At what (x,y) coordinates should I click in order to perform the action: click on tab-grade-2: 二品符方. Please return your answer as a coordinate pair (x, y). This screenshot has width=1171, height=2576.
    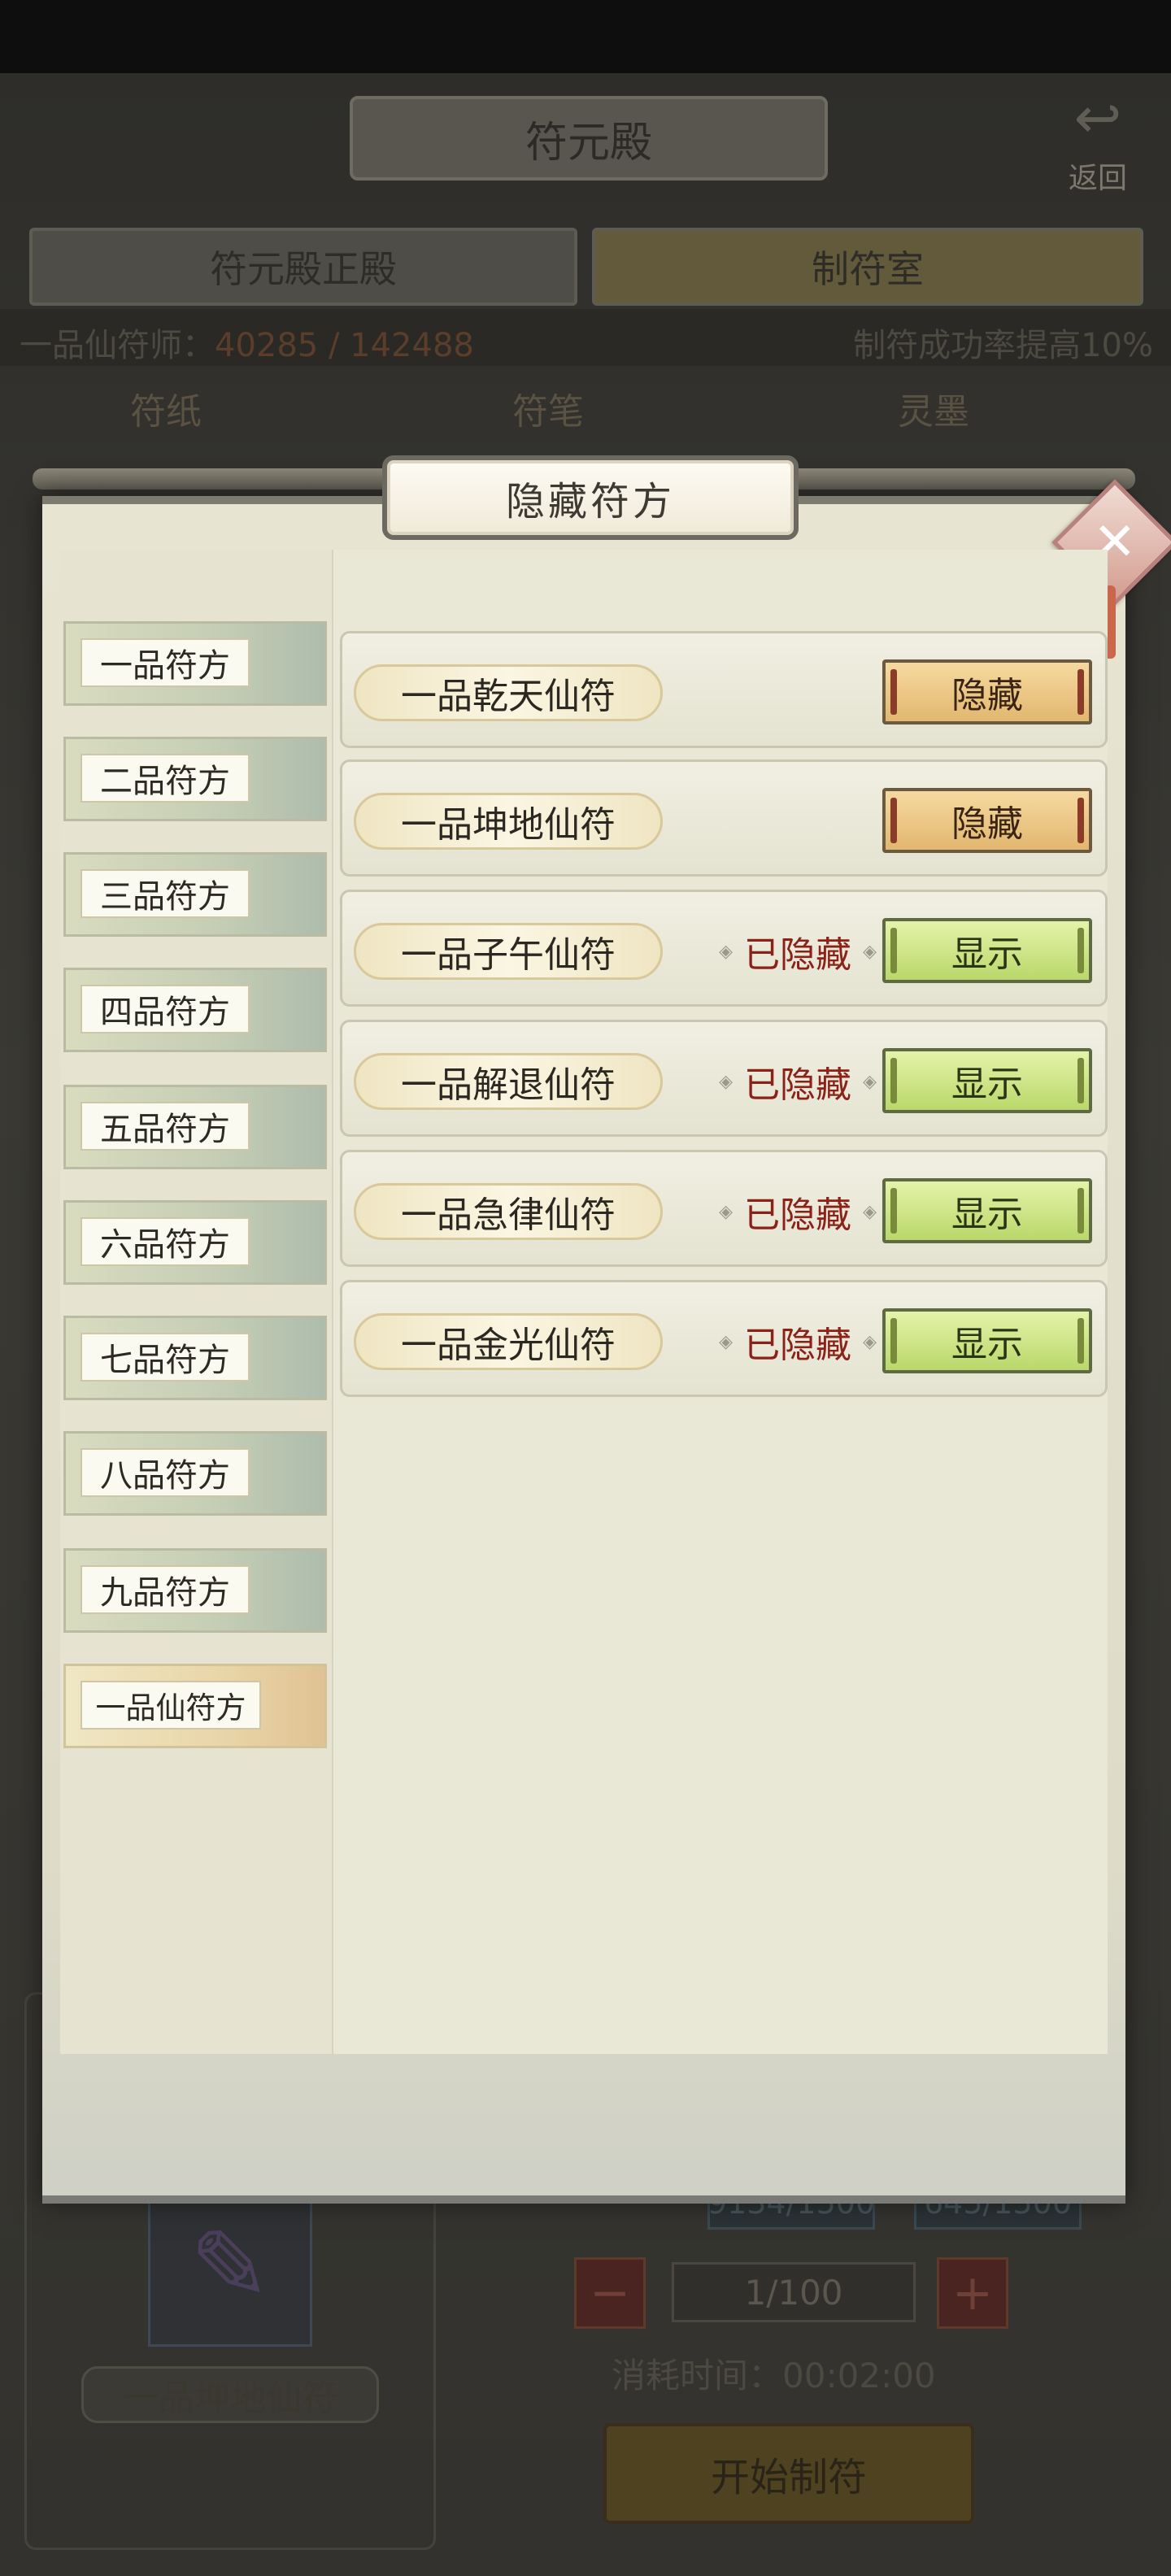
    Looking at the image, I should click on (195, 779).